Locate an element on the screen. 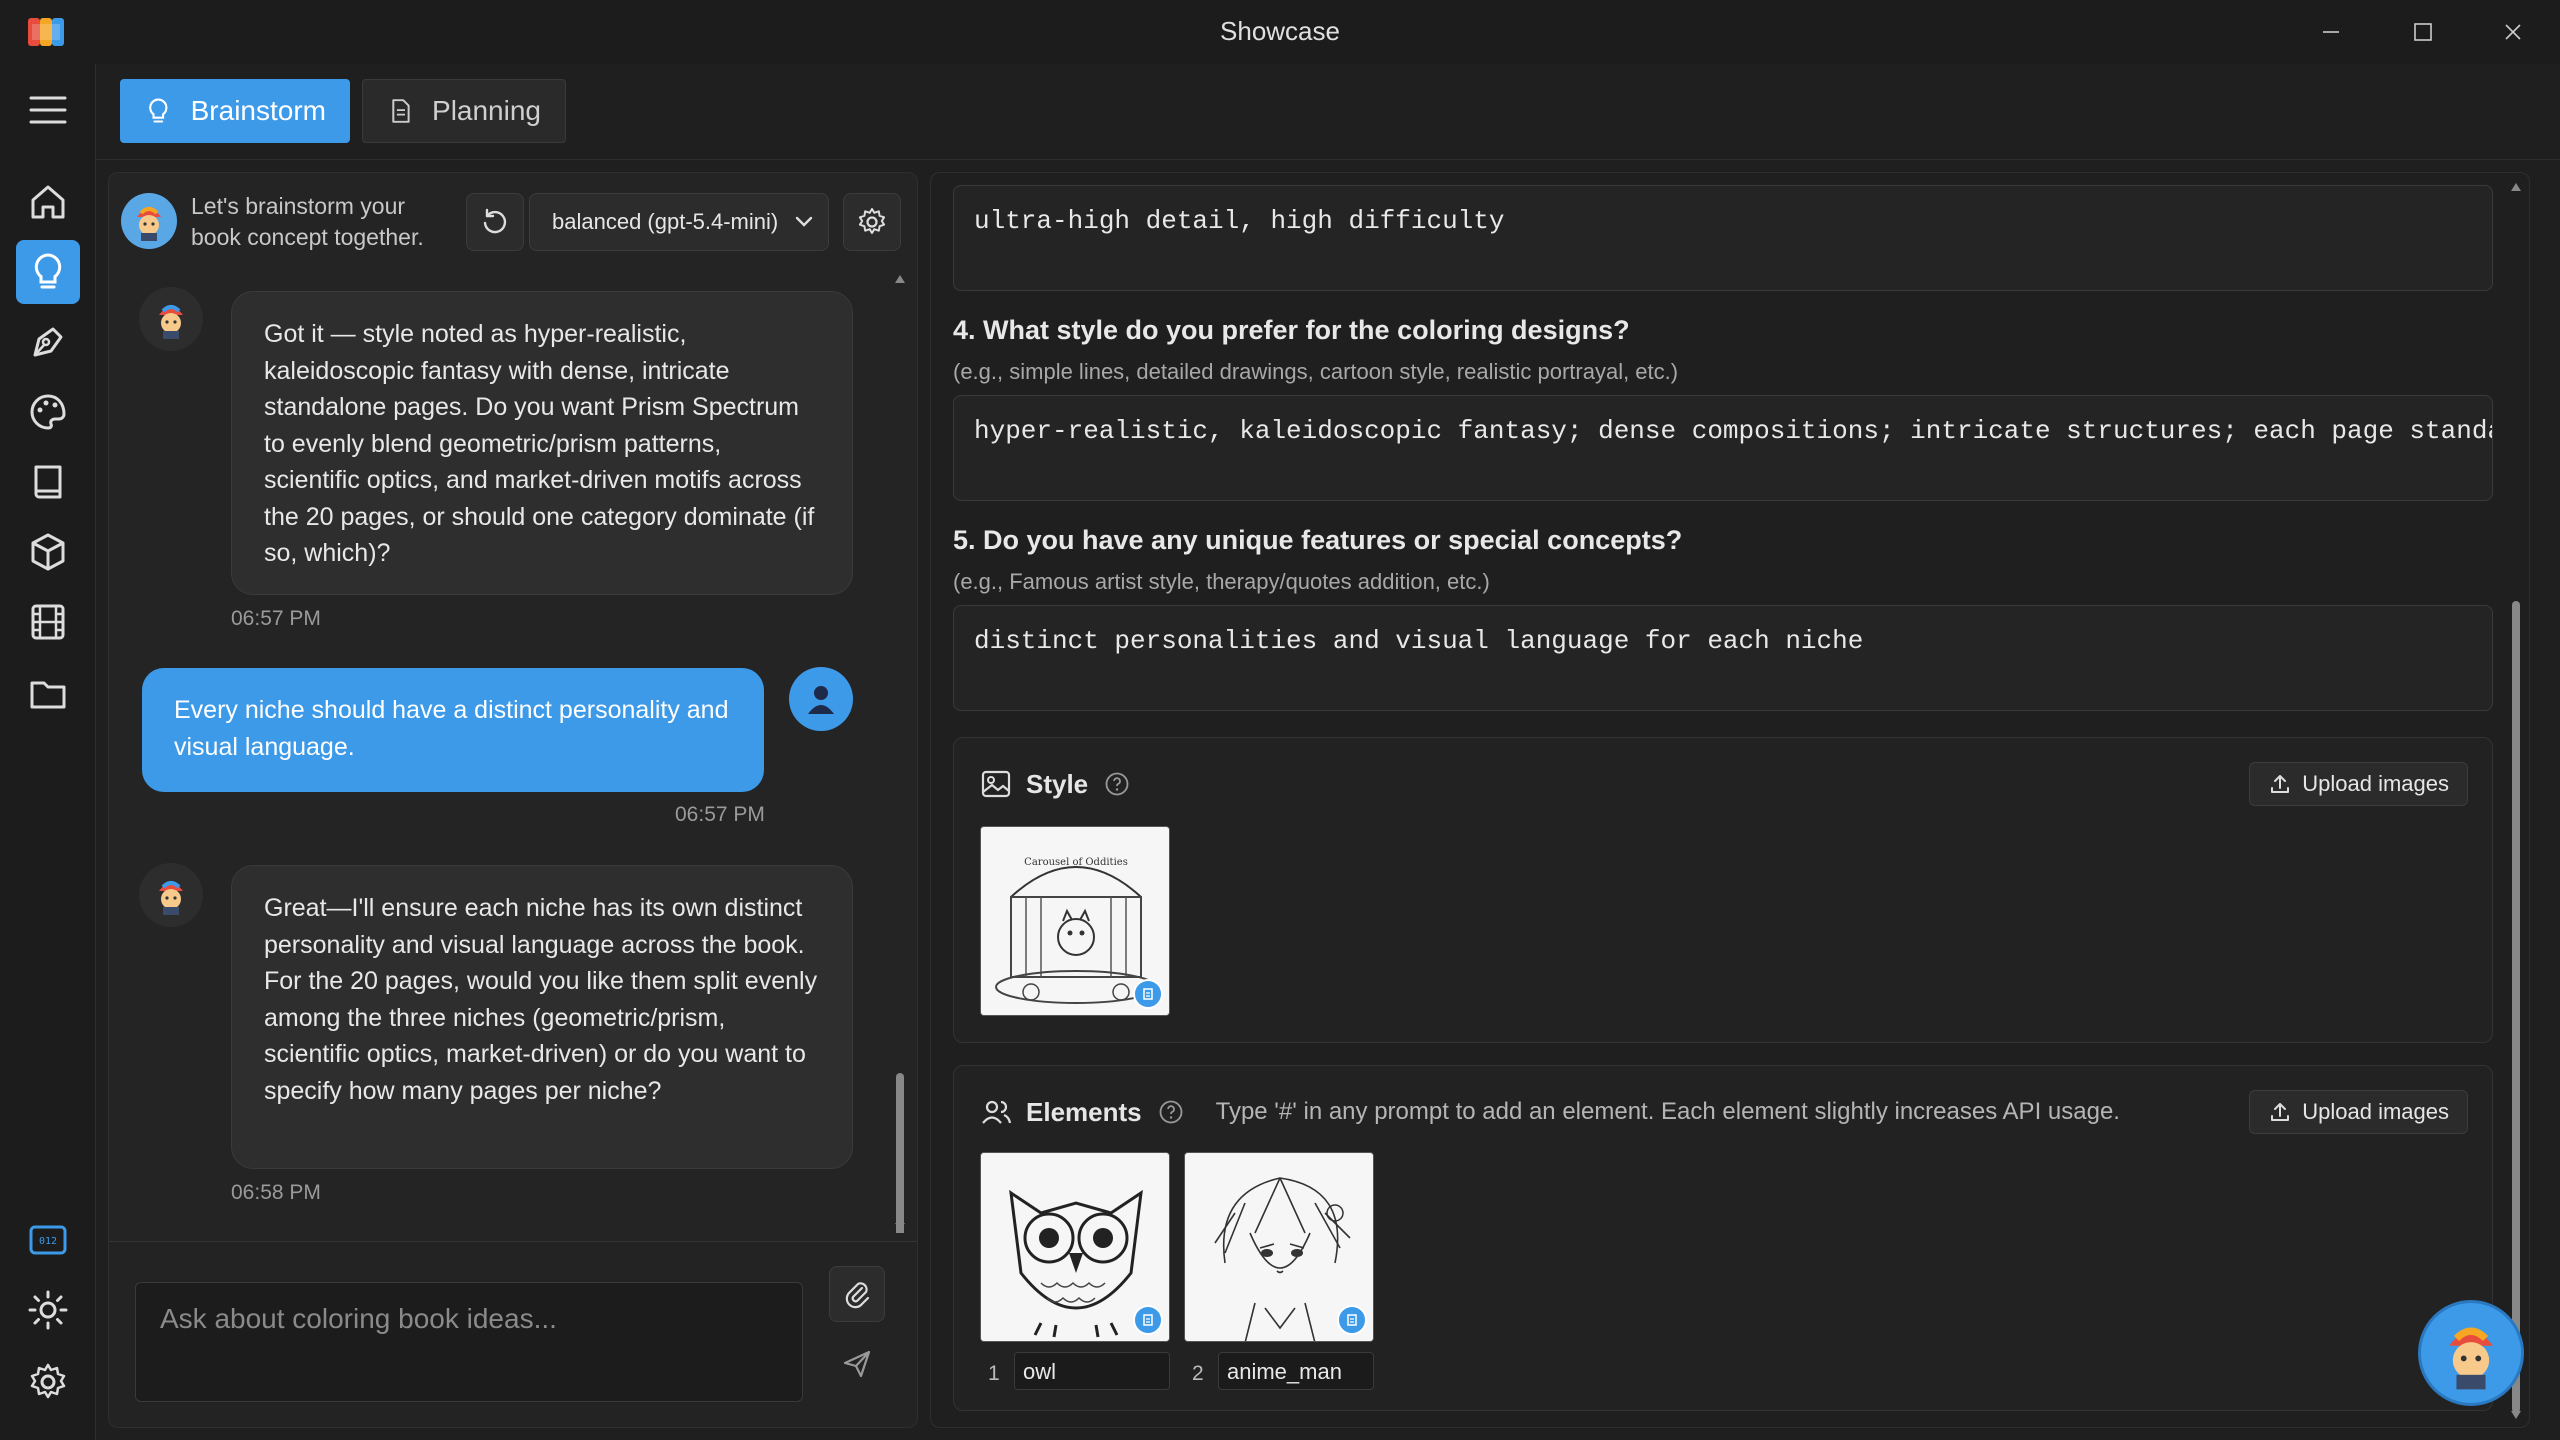  close-icon is located at coordinates (2513, 32).